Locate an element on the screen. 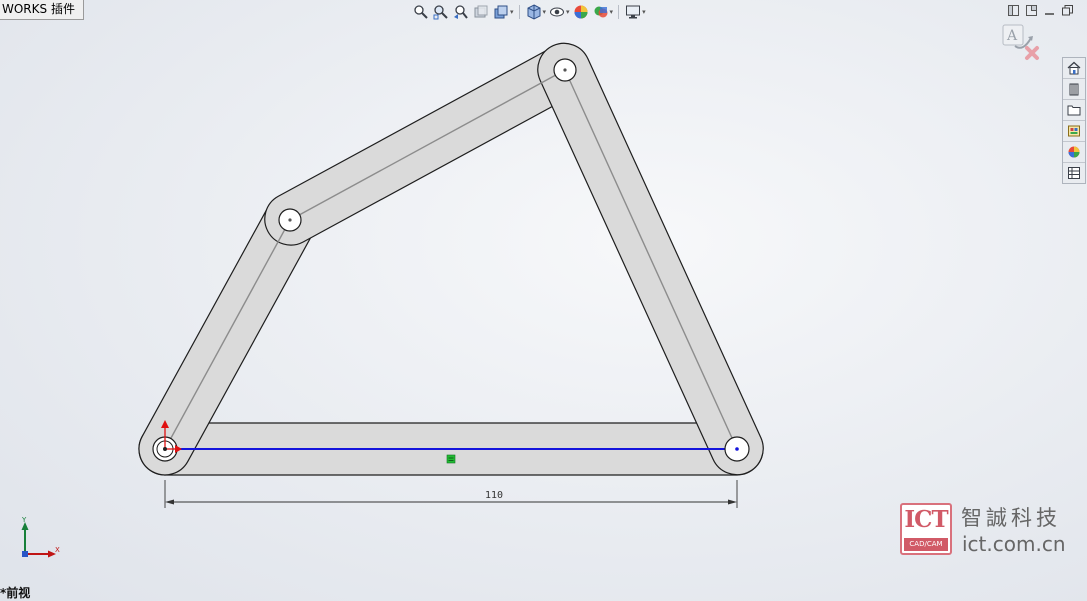  logo-subtext: CAD/CAM is located at coordinates (926, 544).